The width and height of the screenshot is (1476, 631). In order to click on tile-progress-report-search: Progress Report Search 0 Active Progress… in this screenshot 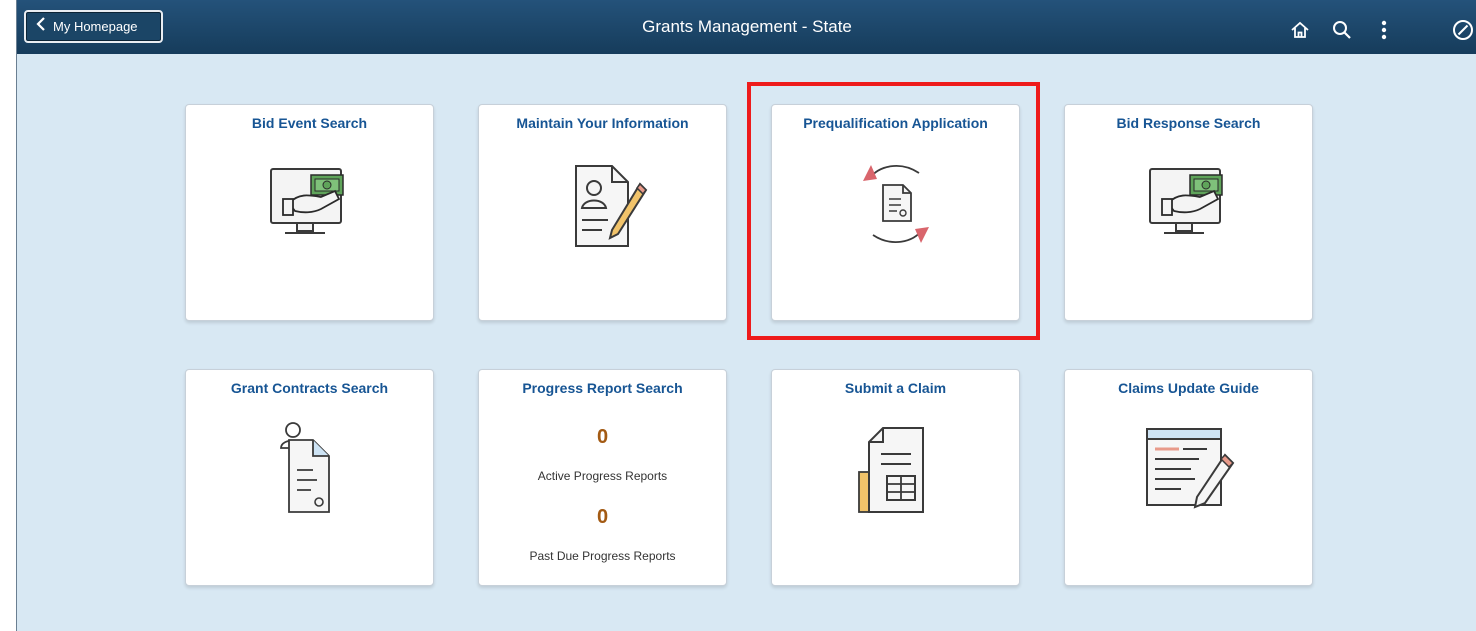, I will do `click(602, 477)`.